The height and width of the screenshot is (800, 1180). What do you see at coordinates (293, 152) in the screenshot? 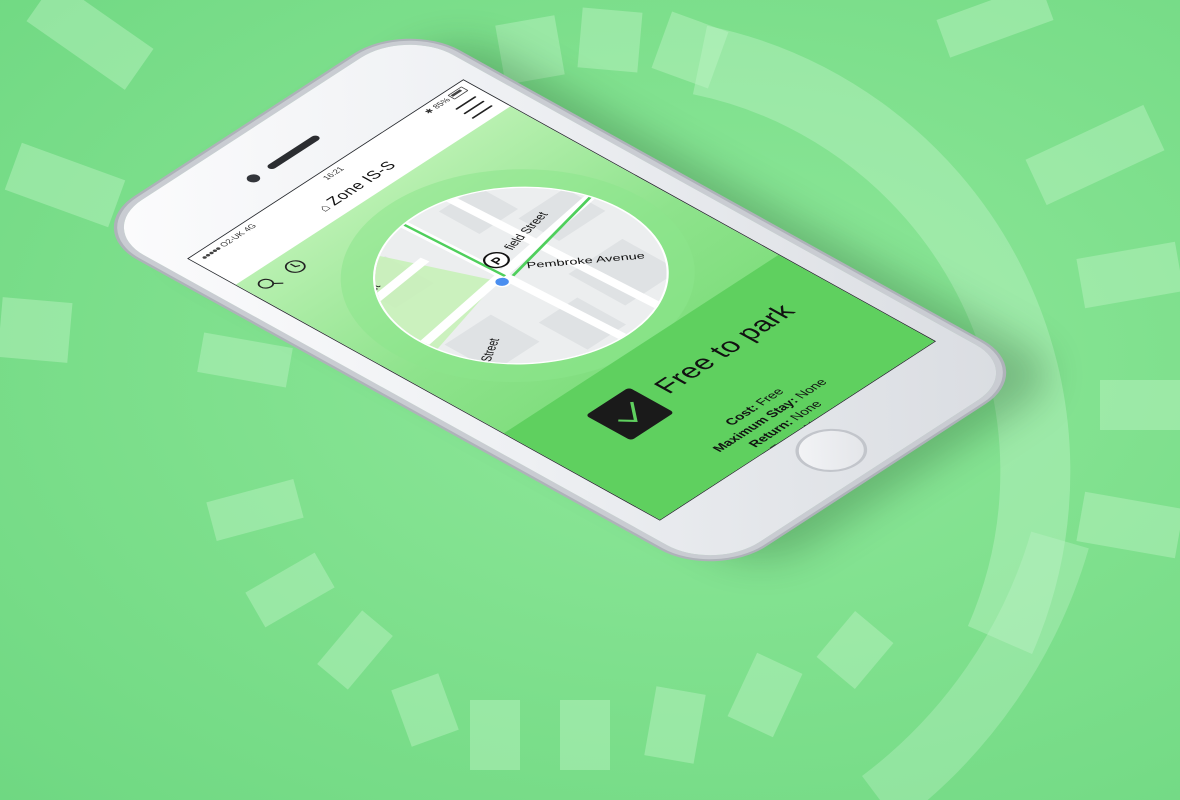
I see `speaker-grille` at bounding box center [293, 152].